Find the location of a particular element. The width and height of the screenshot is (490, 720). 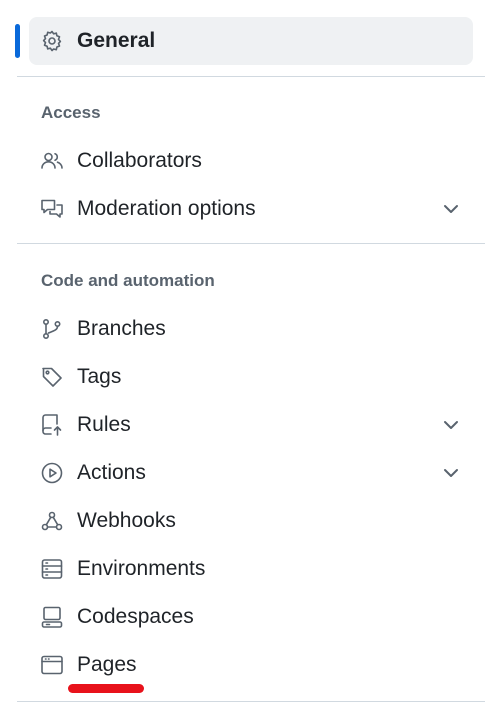

sidebar-item-actions: Actions is located at coordinates (251, 473).